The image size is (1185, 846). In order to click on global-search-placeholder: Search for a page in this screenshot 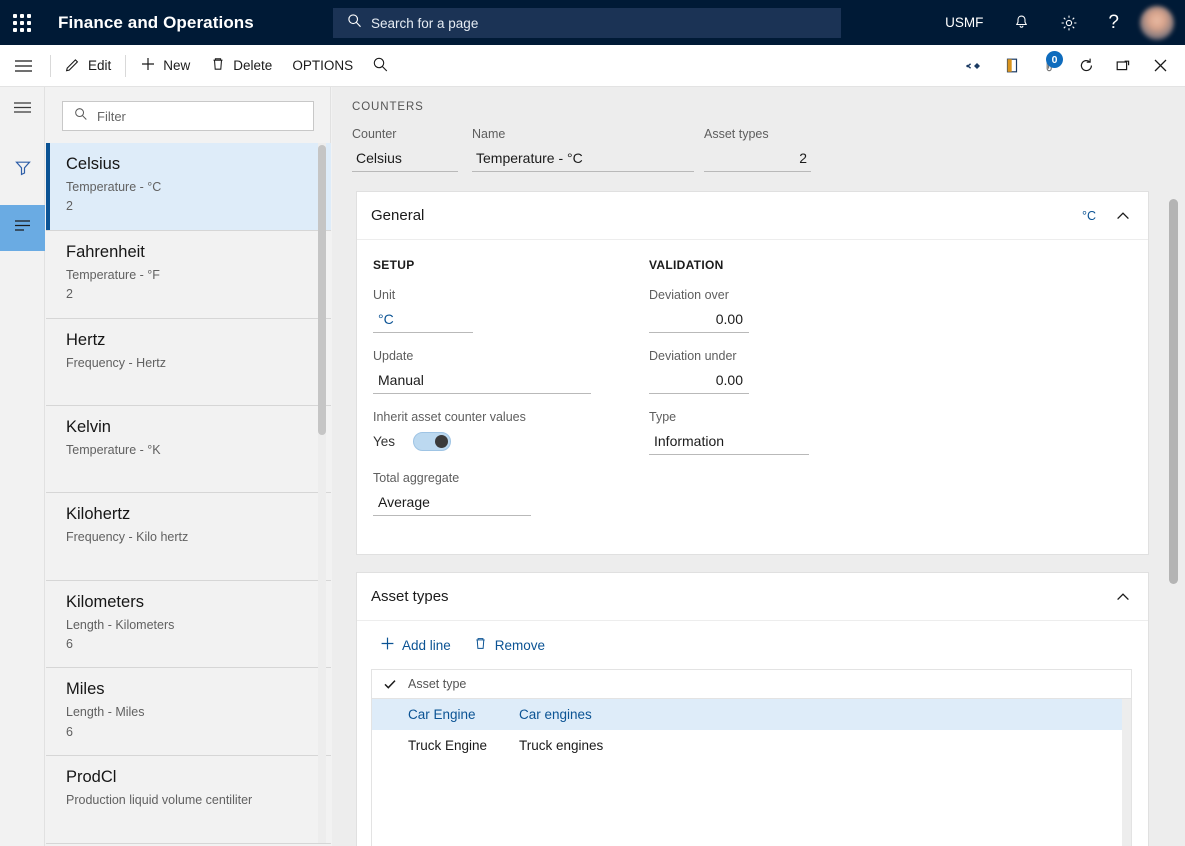, I will do `click(425, 23)`.